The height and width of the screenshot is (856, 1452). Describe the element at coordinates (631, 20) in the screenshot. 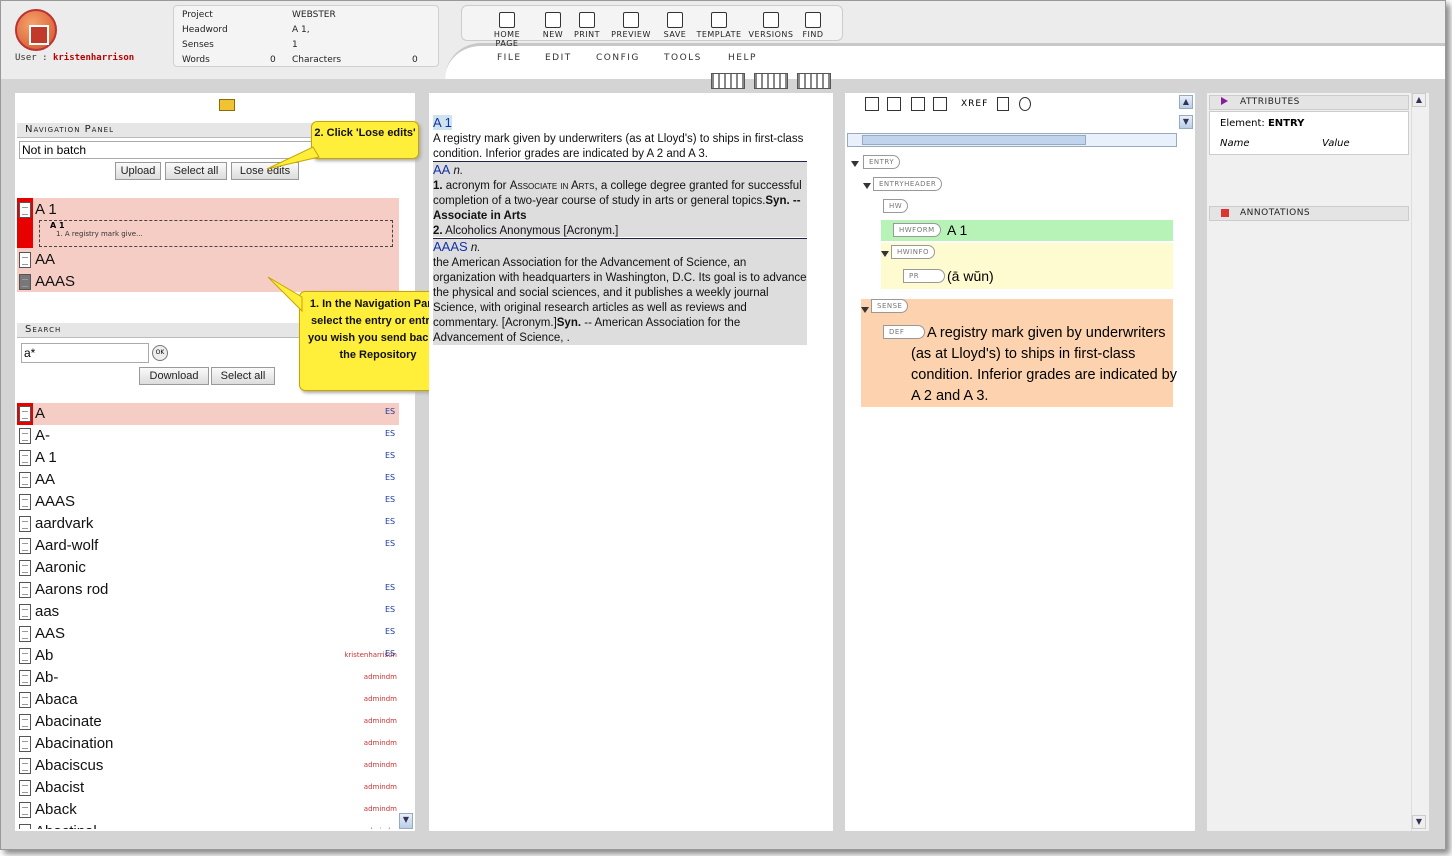

I see `preview-icon` at that location.